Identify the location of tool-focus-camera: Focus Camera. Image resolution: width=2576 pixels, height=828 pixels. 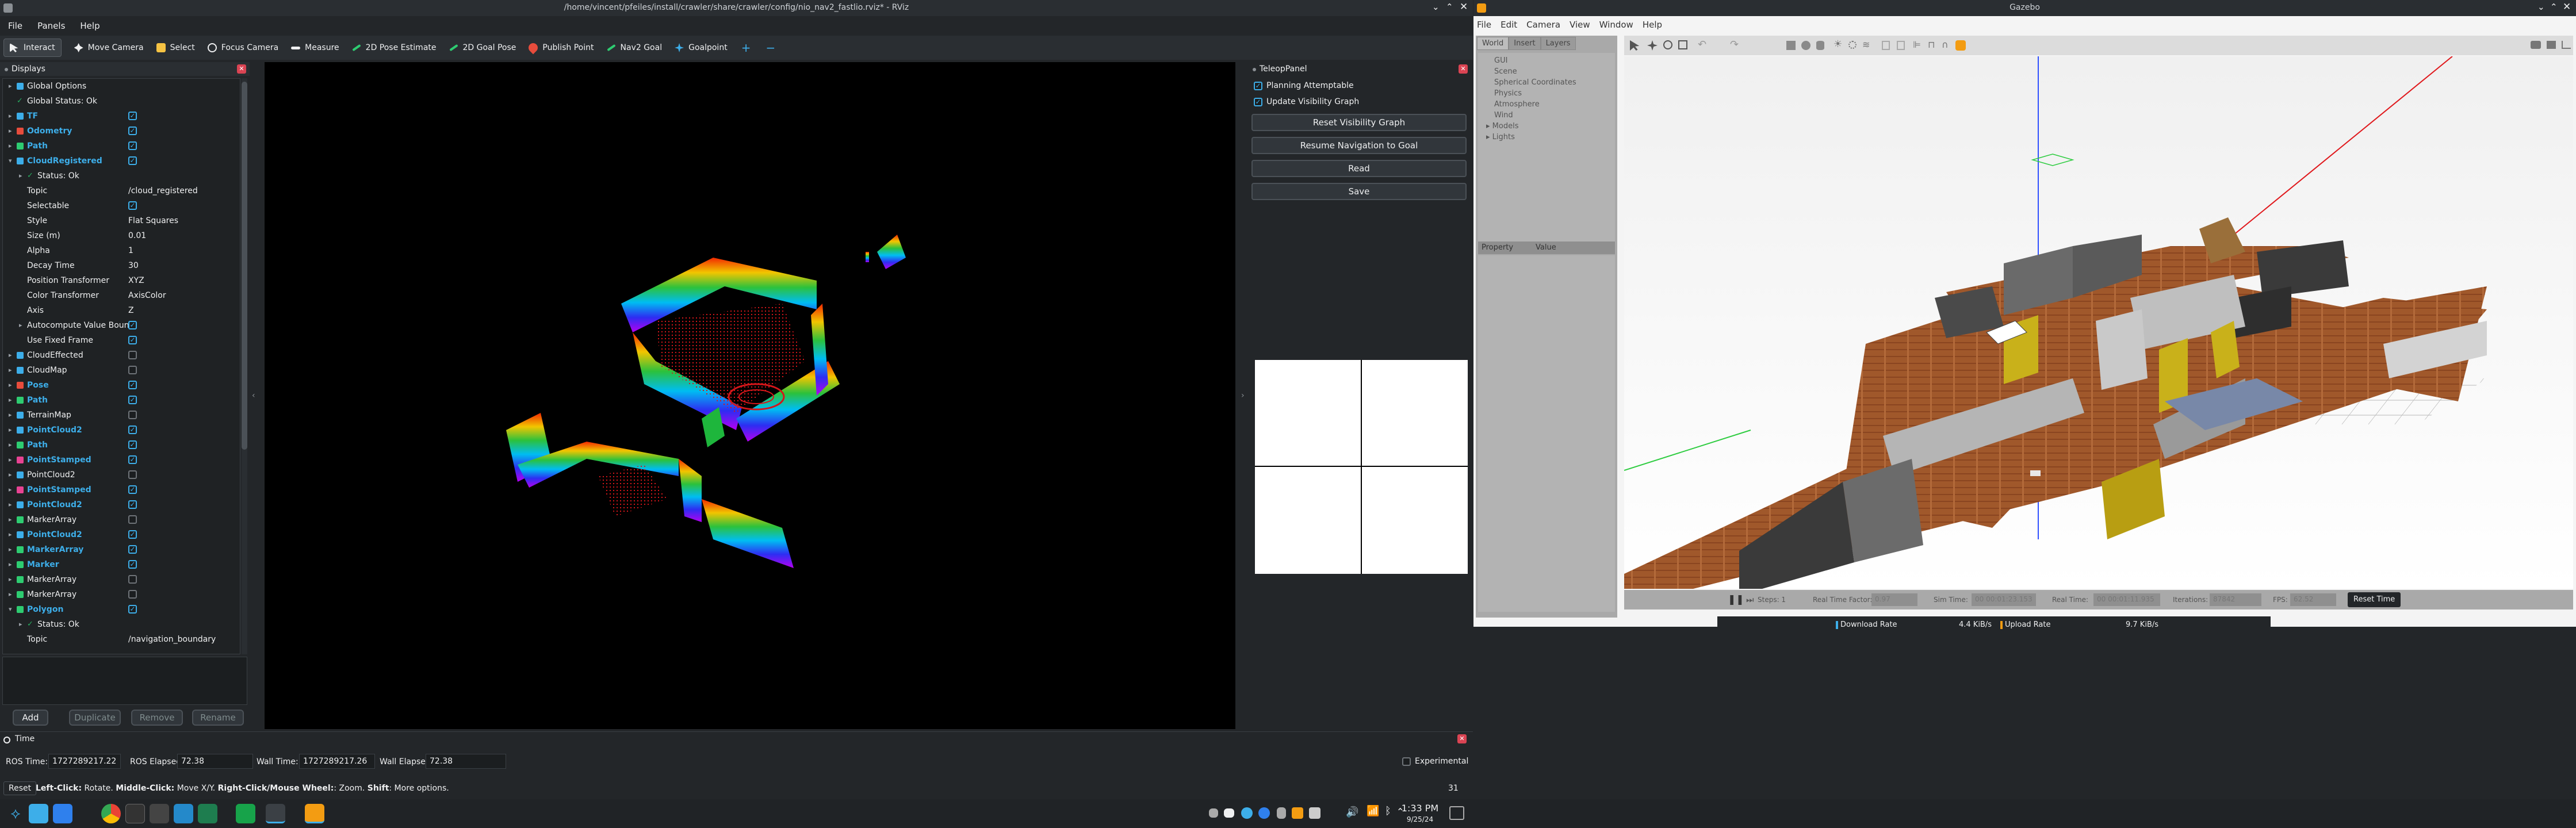
(242, 48).